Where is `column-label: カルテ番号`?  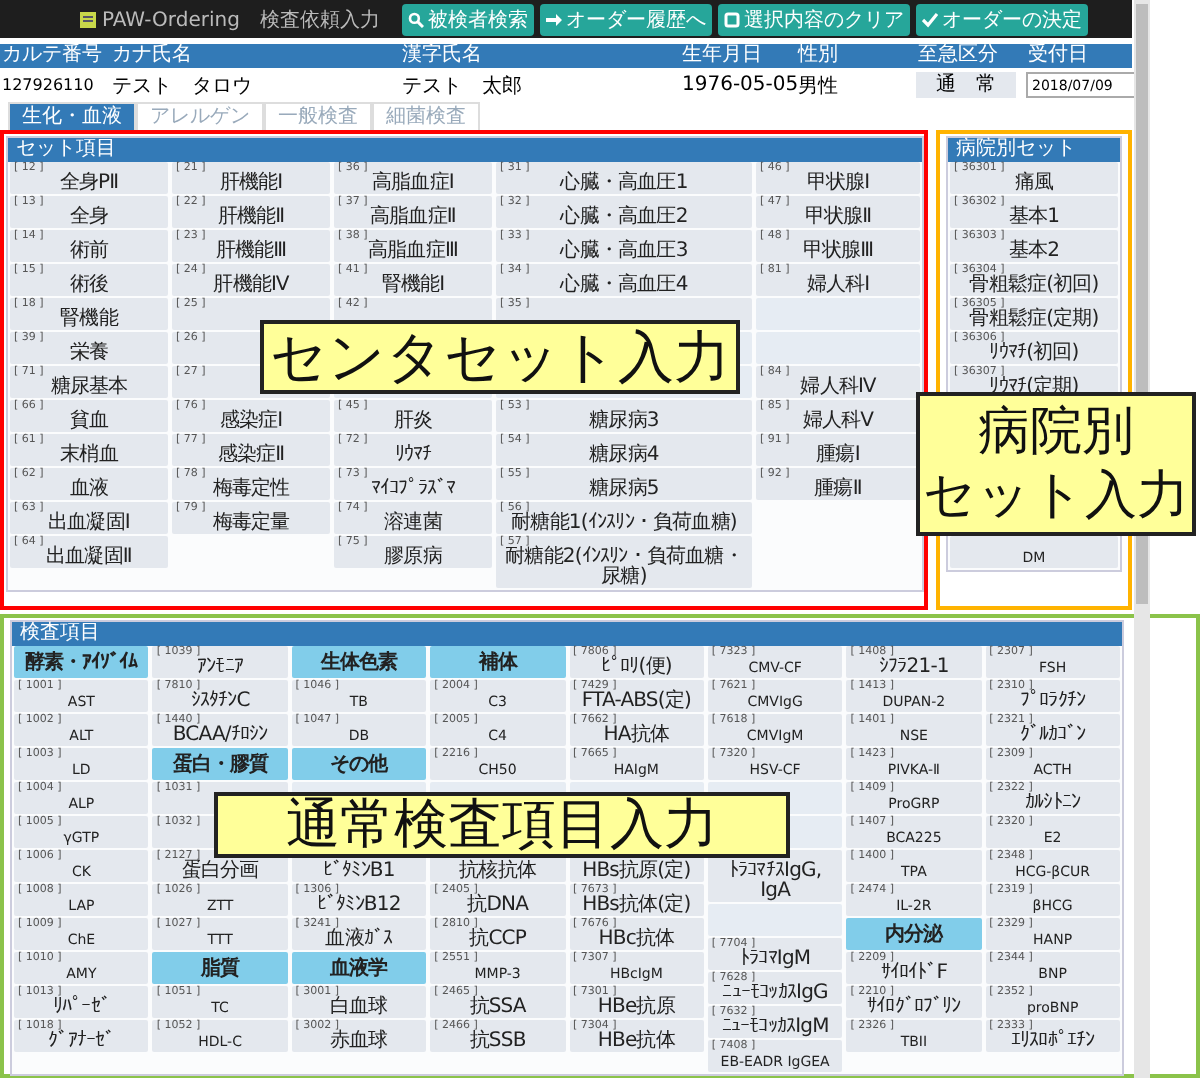
column-label: カルテ番号 is located at coordinates (52, 56).